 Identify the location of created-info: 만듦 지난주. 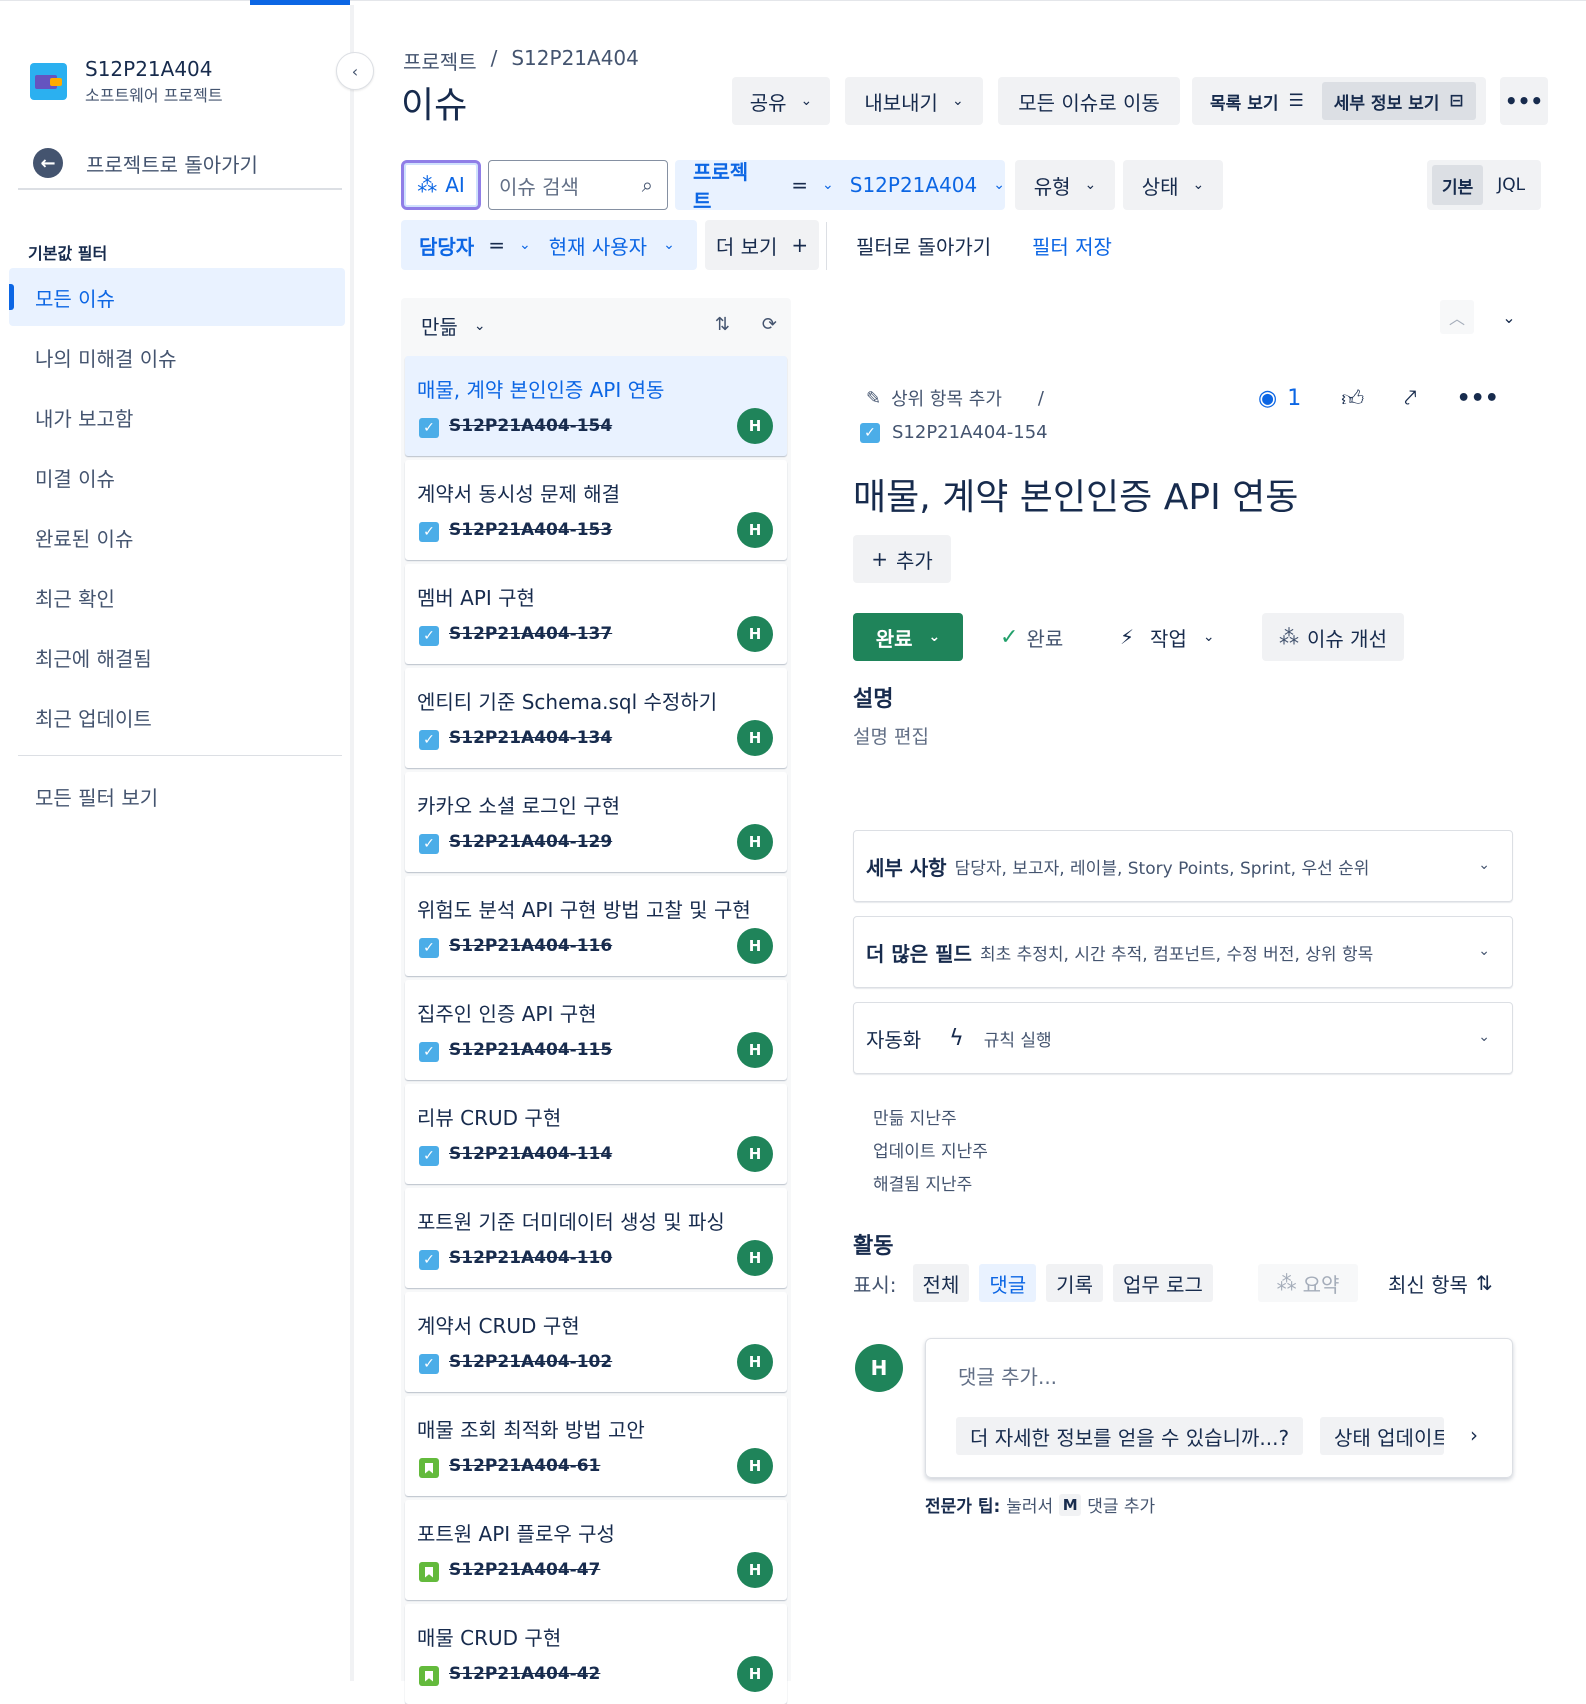
(915, 1119).